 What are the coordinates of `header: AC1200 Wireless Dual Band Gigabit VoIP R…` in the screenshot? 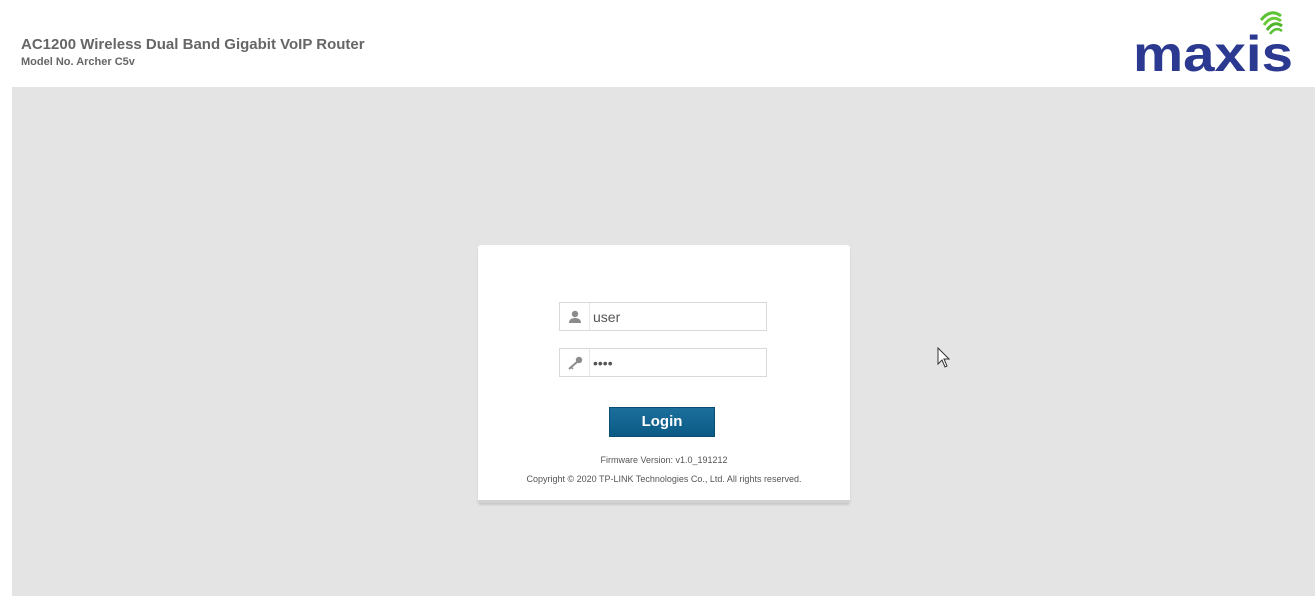 It's located at (657, 43).